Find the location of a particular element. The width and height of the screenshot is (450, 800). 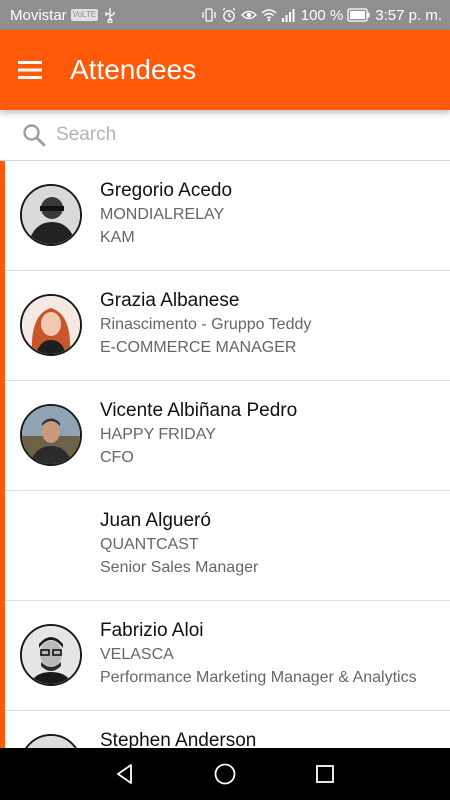

battery-icon is located at coordinates (358, 15).